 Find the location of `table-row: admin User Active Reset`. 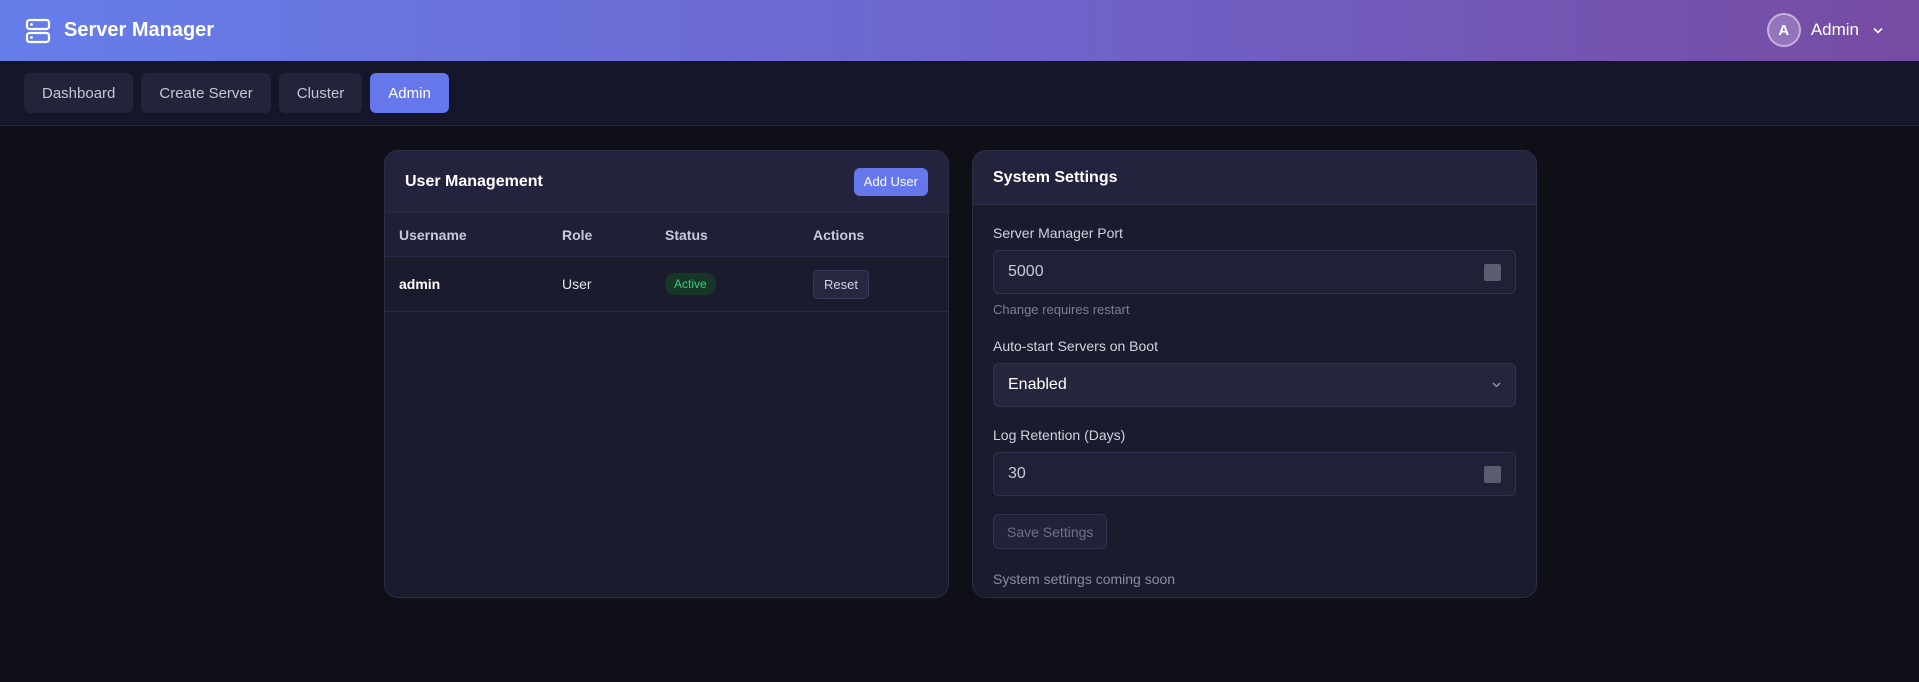

table-row: admin User Active Reset is located at coordinates (666, 284).